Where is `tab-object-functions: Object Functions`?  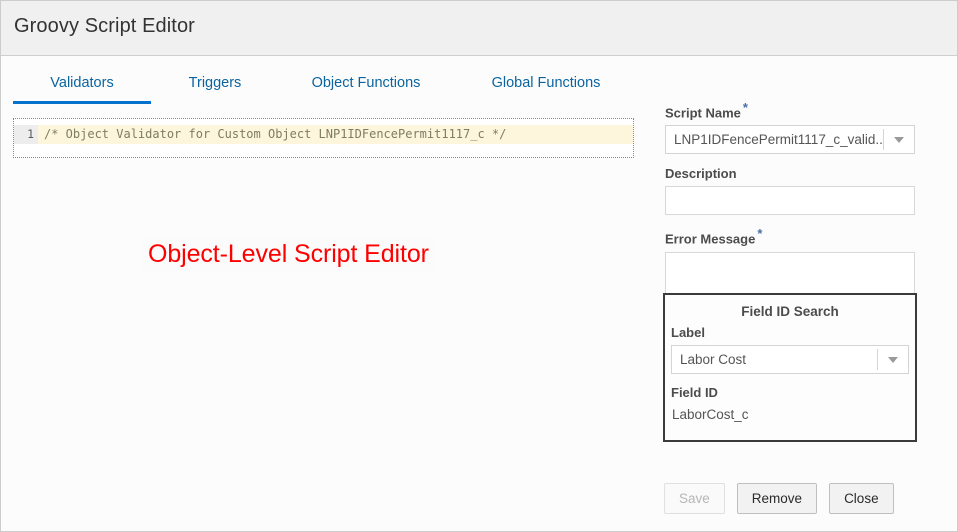
tab-object-functions: Object Functions is located at coordinates (366, 83).